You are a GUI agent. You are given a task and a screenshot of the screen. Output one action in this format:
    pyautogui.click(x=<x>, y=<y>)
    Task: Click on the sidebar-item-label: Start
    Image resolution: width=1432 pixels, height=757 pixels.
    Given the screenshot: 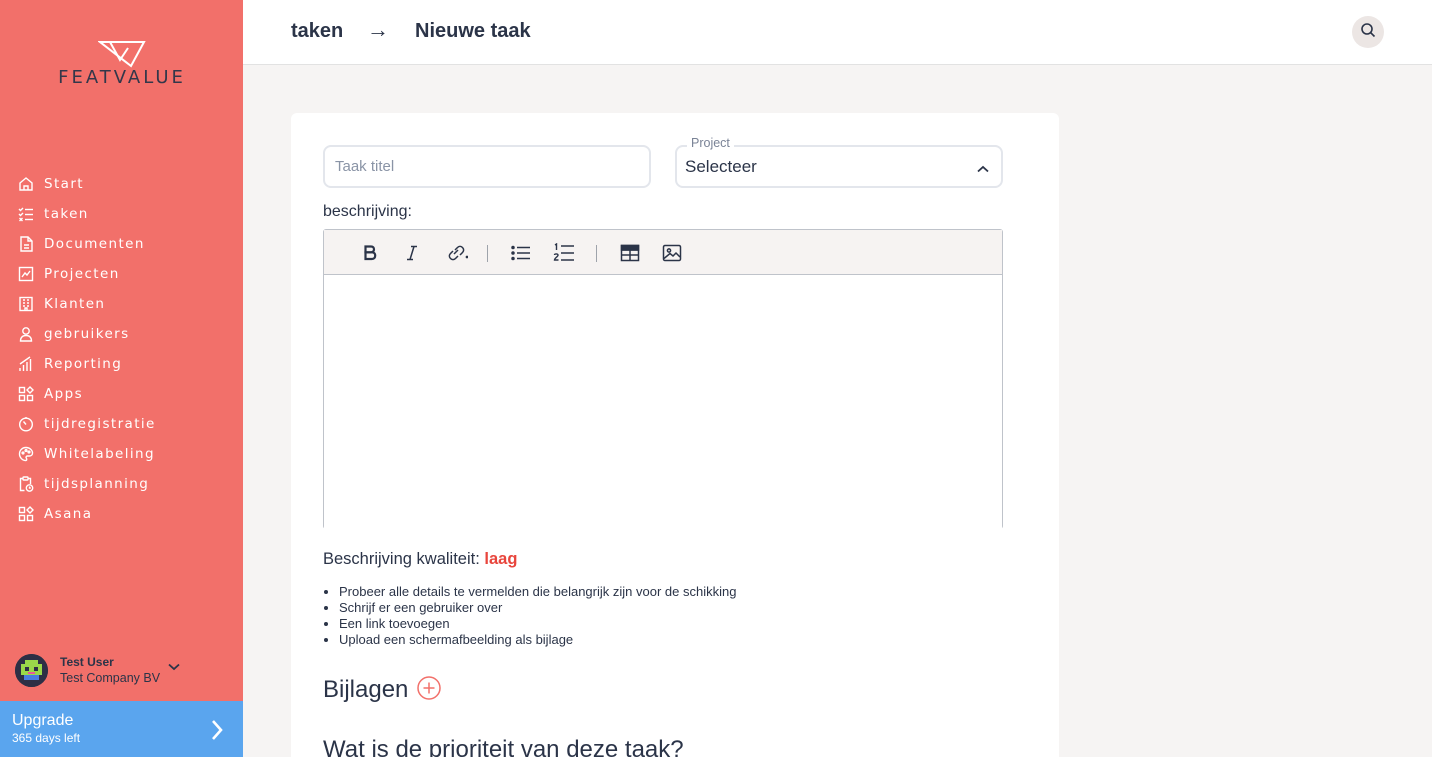 What is the action you would take?
    pyautogui.click(x=64, y=184)
    